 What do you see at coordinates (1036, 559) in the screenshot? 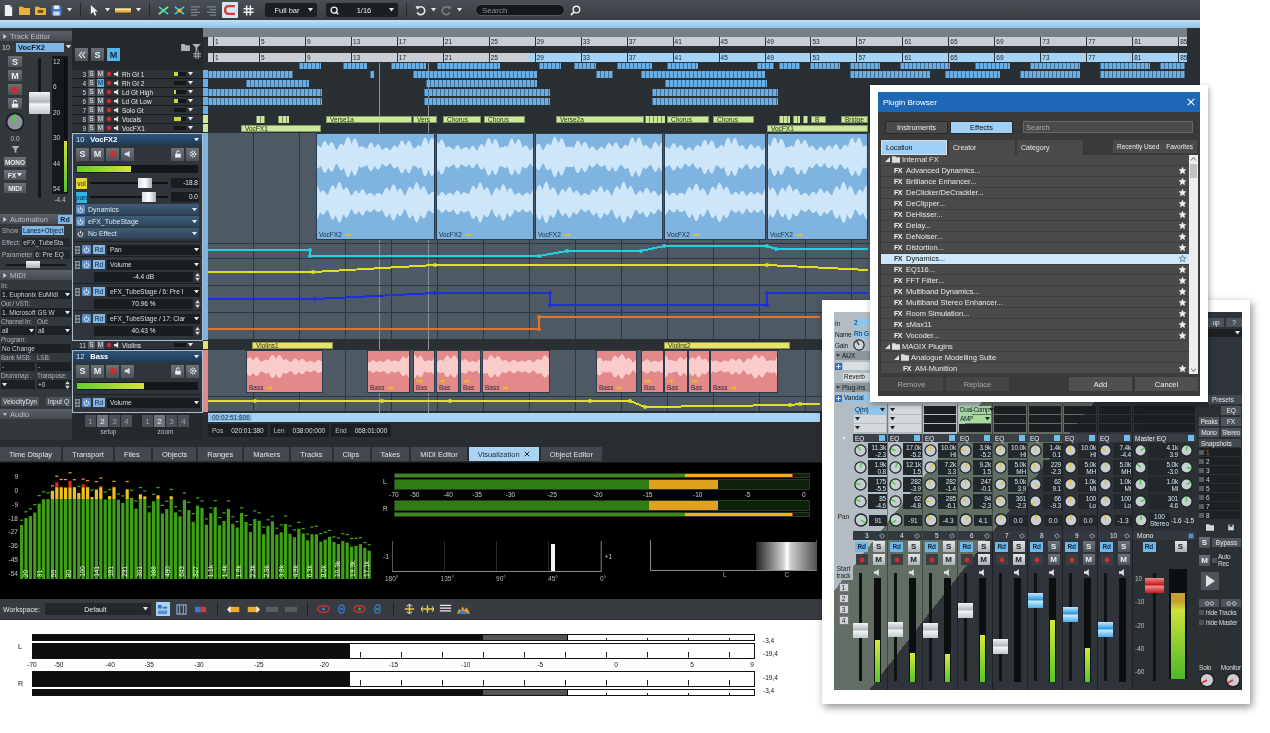
I see `record-button` at bounding box center [1036, 559].